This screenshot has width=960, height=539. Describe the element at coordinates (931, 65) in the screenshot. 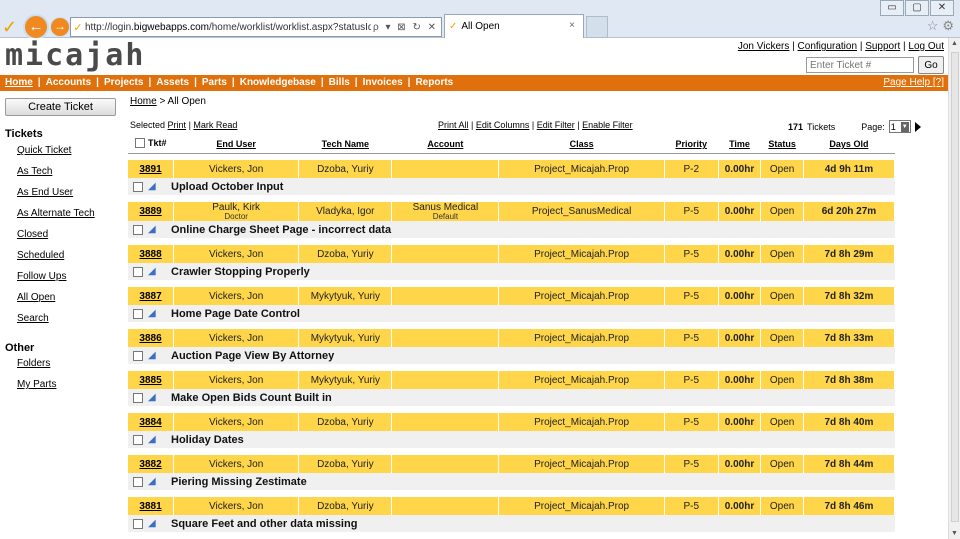

I see `go-button: Go` at that location.